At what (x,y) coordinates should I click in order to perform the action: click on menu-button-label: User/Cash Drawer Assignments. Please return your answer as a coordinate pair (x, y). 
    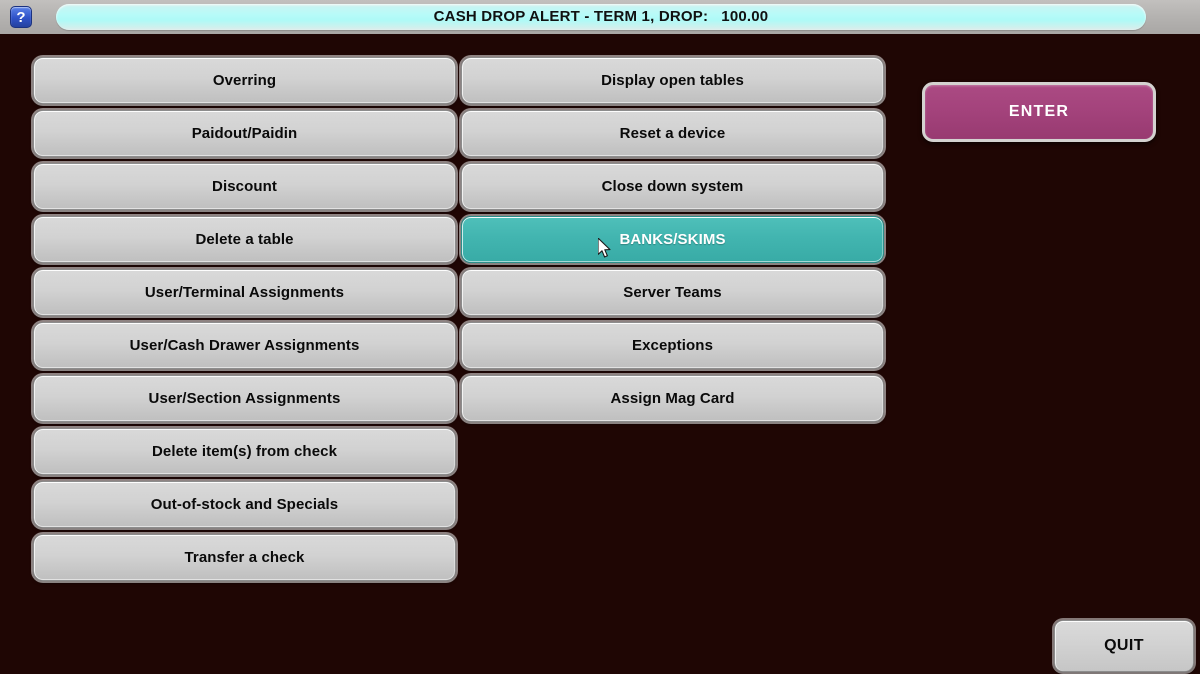
    Looking at the image, I should click on (244, 345).